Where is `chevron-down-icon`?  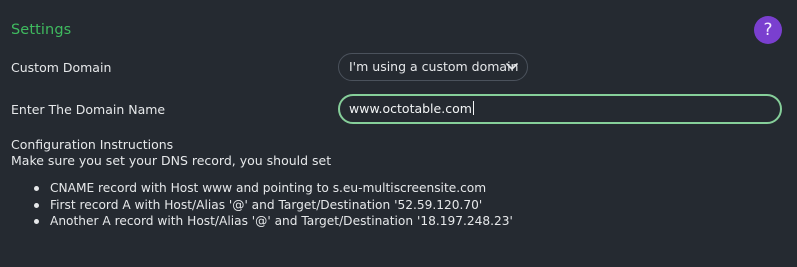
chevron-down-icon is located at coordinates (512, 66).